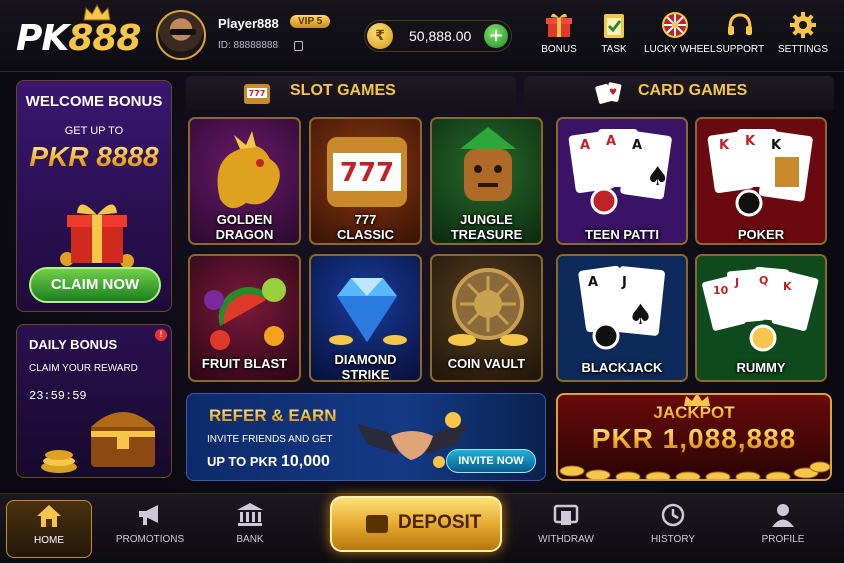 The height and width of the screenshot is (563, 844). What do you see at coordinates (150, 529) in the screenshot?
I see `nav-promotions: PROMOTIONS` at bounding box center [150, 529].